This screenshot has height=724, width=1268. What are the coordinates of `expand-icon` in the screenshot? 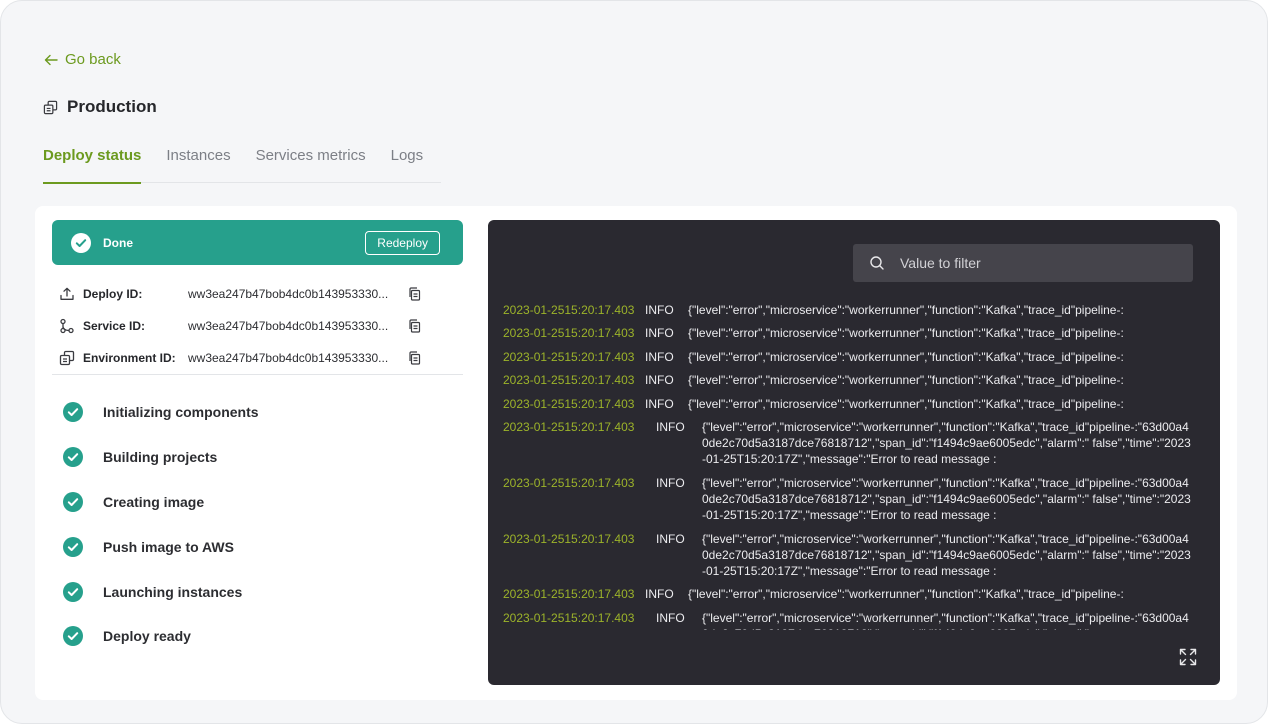 It's located at (1188, 657).